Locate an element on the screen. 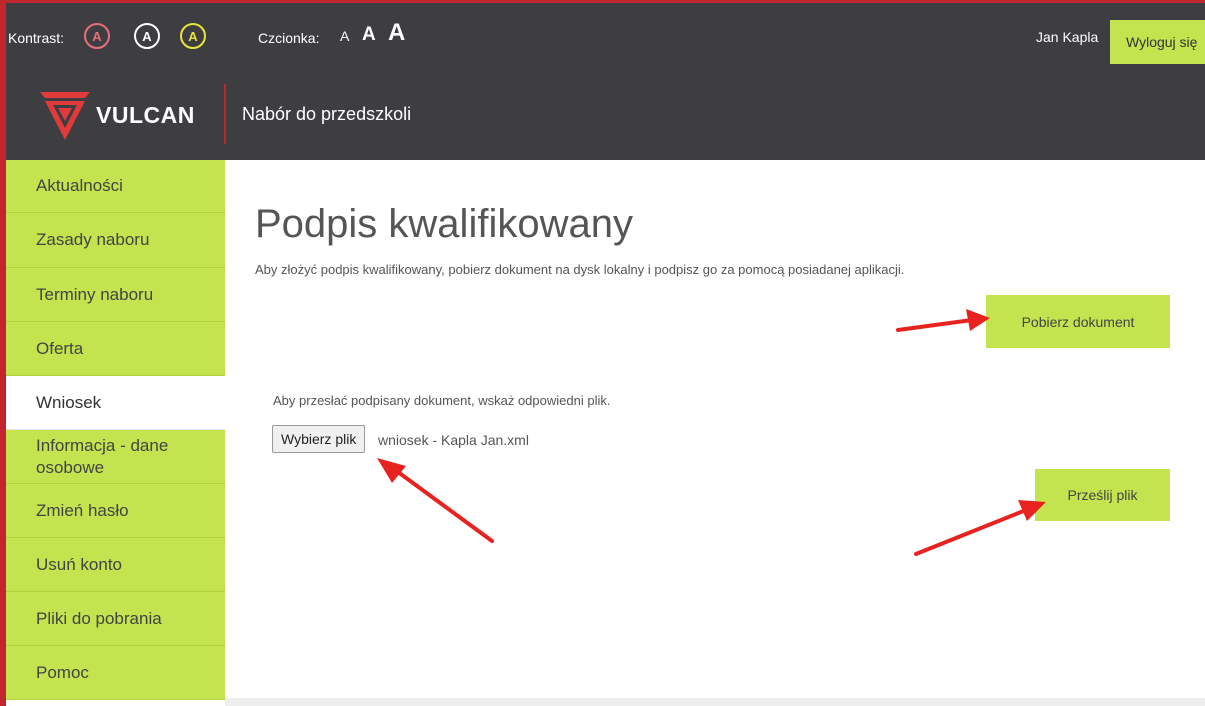  sidebar-item-aktualnosci: Aktualności is located at coordinates (115, 186).